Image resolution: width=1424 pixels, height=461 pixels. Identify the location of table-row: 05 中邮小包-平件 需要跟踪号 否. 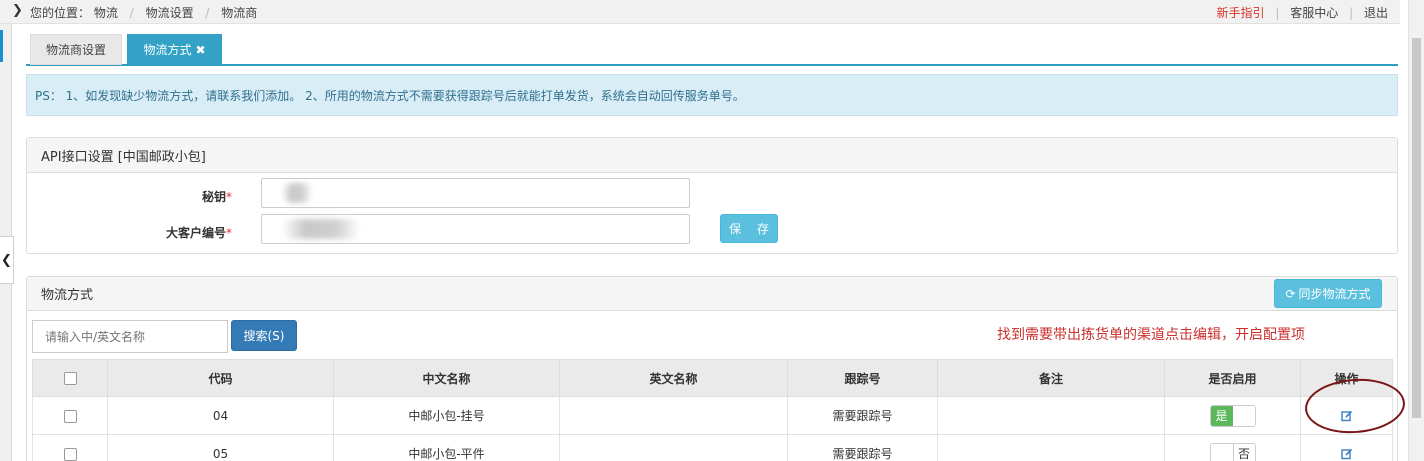
(712, 447).